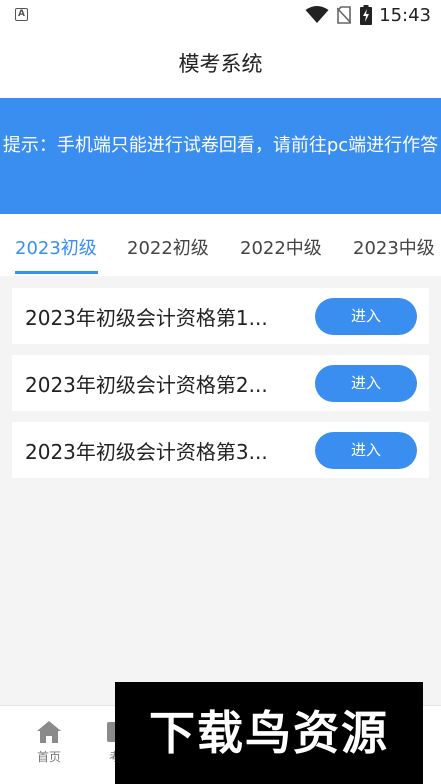 The width and height of the screenshot is (441, 784). I want to click on app-notification-icon: A, so click(21, 14).